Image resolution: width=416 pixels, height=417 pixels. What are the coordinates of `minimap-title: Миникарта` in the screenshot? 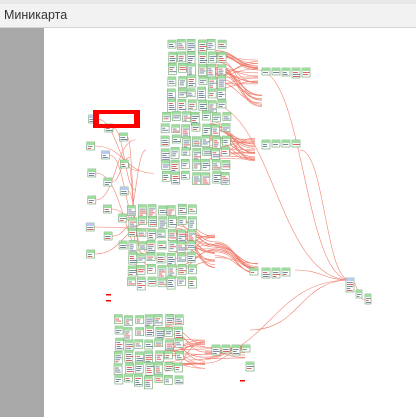 It's located at (36, 15).